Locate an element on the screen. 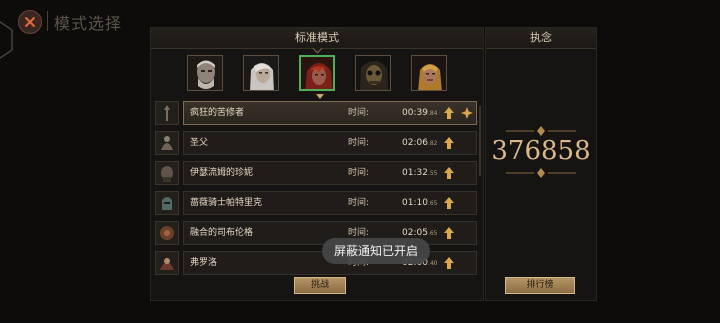 This screenshot has height=323, width=720. blonde-woman-portrait-icon is located at coordinates (429, 73).